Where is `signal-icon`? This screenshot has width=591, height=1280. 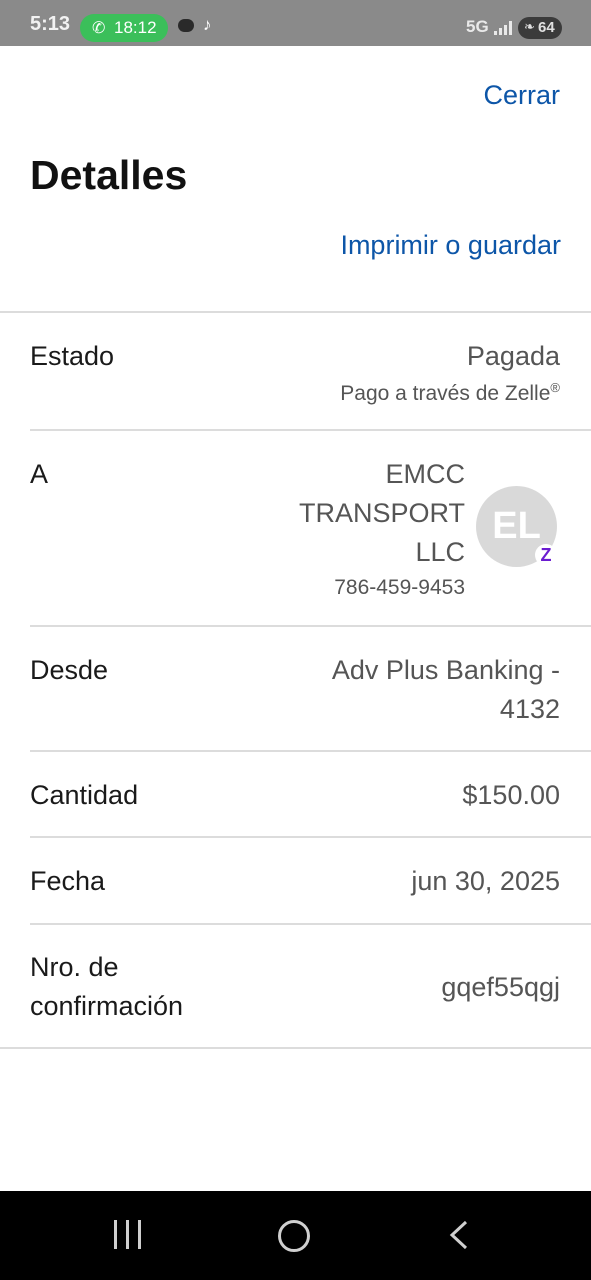
signal-icon is located at coordinates (503, 28).